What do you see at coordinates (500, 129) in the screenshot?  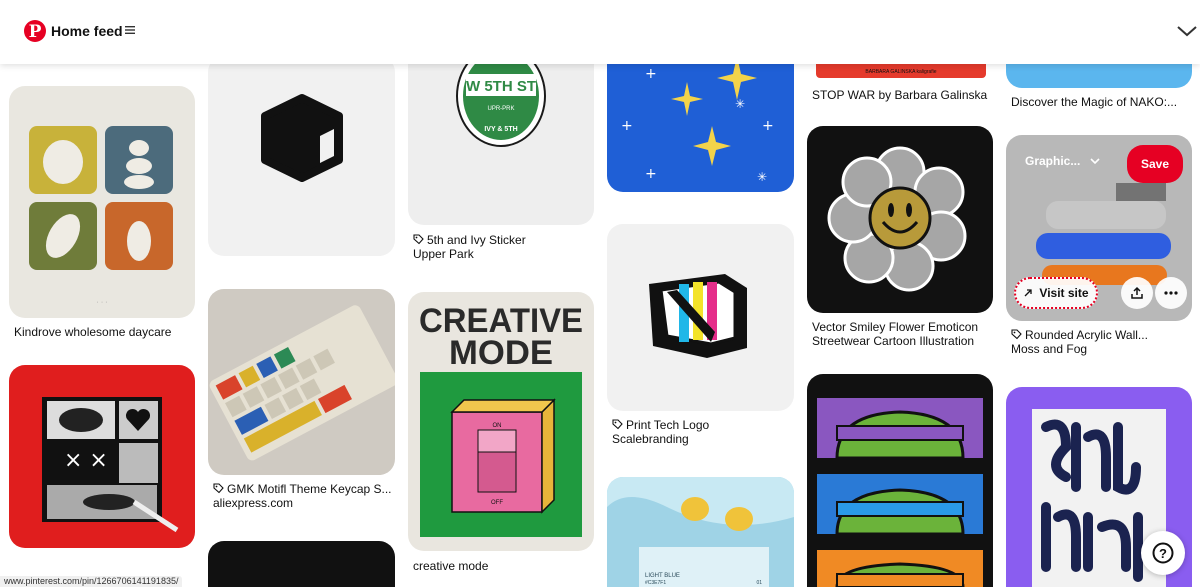 I see `sticker-bottom-text: IVY & 5TH` at bounding box center [500, 129].